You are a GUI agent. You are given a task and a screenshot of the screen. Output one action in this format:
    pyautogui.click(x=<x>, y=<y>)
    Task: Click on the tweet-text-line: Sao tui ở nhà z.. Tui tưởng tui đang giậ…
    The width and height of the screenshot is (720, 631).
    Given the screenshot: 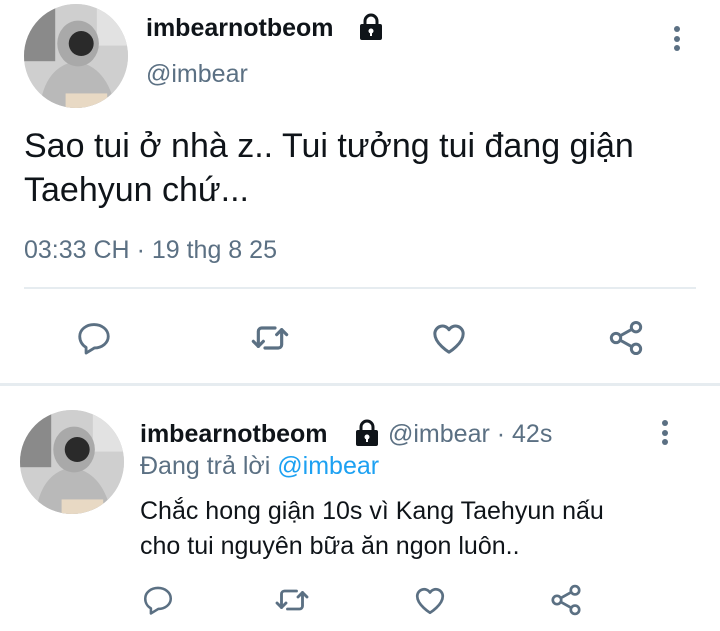 What is the action you would take?
    pyautogui.click(x=329, y=146)
    